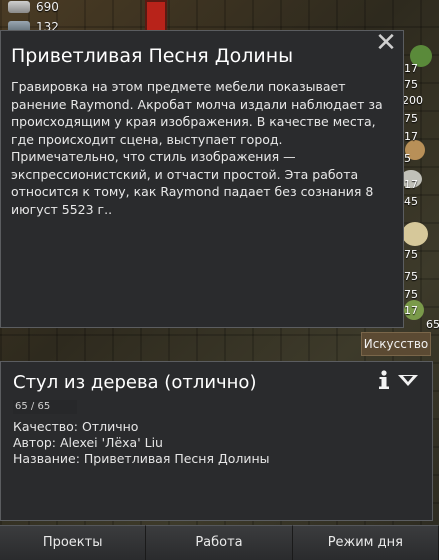 This screenshot has width=439, height=560. Describe the element at coordinates (386, 43) in the screenshot. I see `close-icon: ✕` at that location.